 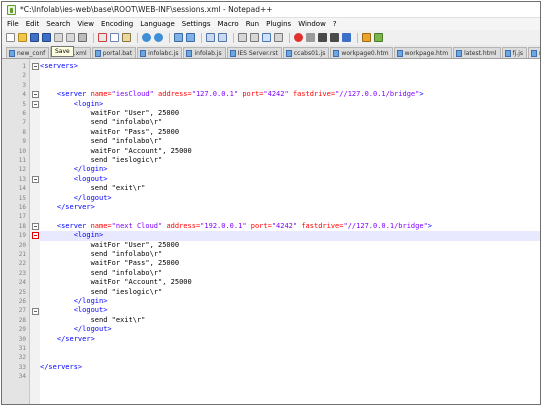 I want to click on cut-icon, so click(x=102, y=37).